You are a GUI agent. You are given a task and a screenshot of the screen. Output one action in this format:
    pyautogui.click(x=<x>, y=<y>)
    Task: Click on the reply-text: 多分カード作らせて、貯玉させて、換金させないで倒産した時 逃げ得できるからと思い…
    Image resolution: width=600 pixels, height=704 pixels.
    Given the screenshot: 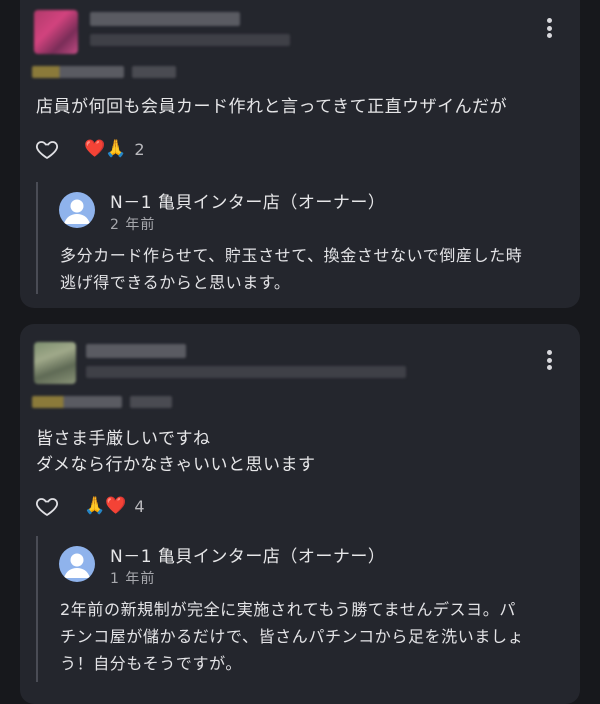 What is the action you would take?
    pyautogui.click(x=291, y=269)
    